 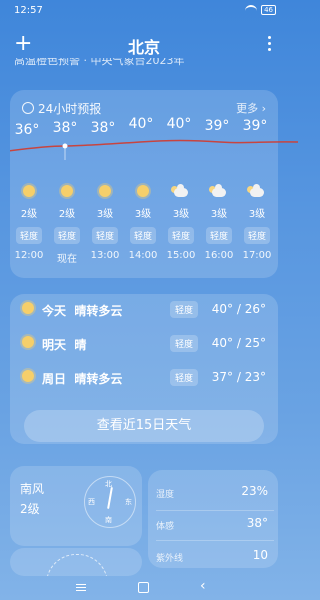 What do you see at coordinates (143, 47) in the screenshot?
I see `city-title: 北京` at bounding box center [143, 47].